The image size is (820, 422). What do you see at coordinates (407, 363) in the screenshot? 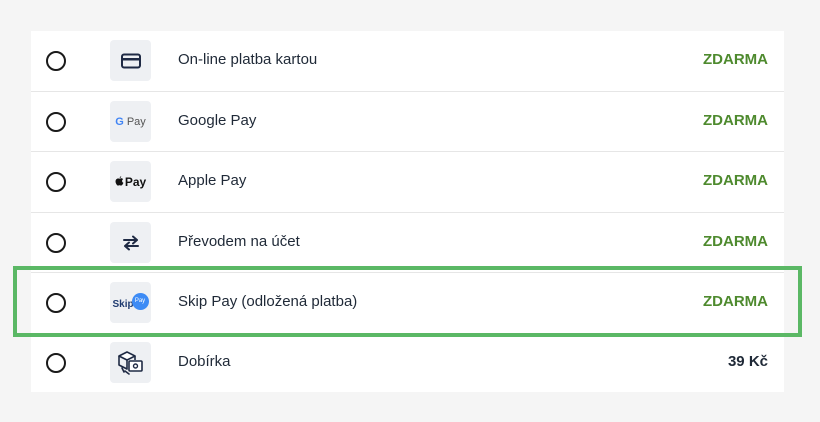
I see `payment-option-cash-on-delivery: Dobírka 39 Kč` at bounding box center [407, 363].